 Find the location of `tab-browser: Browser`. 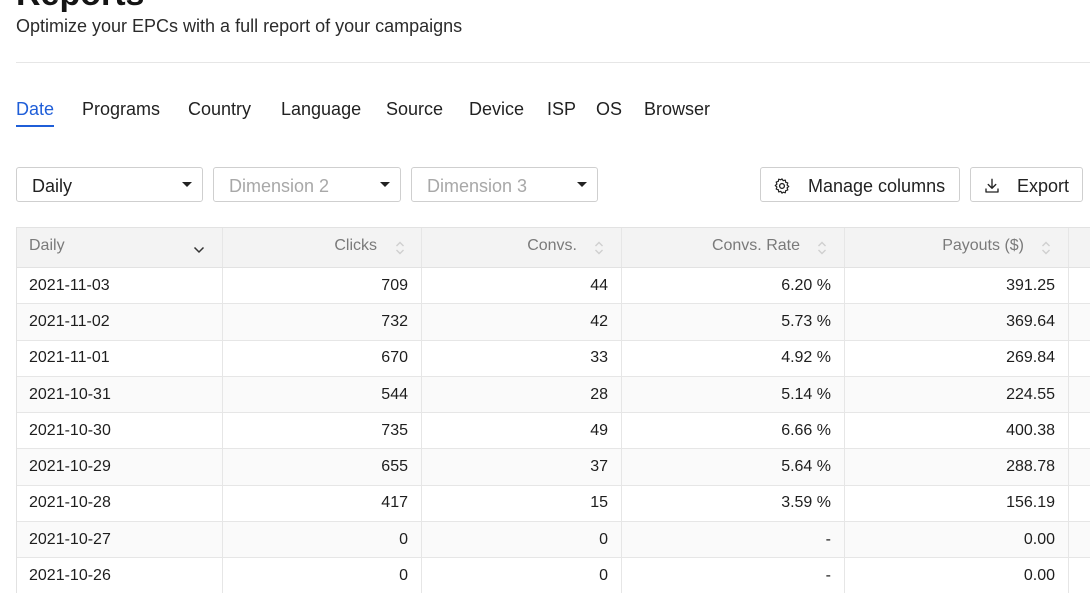

tab-browser: Browser is located at coordinates (677, 113).